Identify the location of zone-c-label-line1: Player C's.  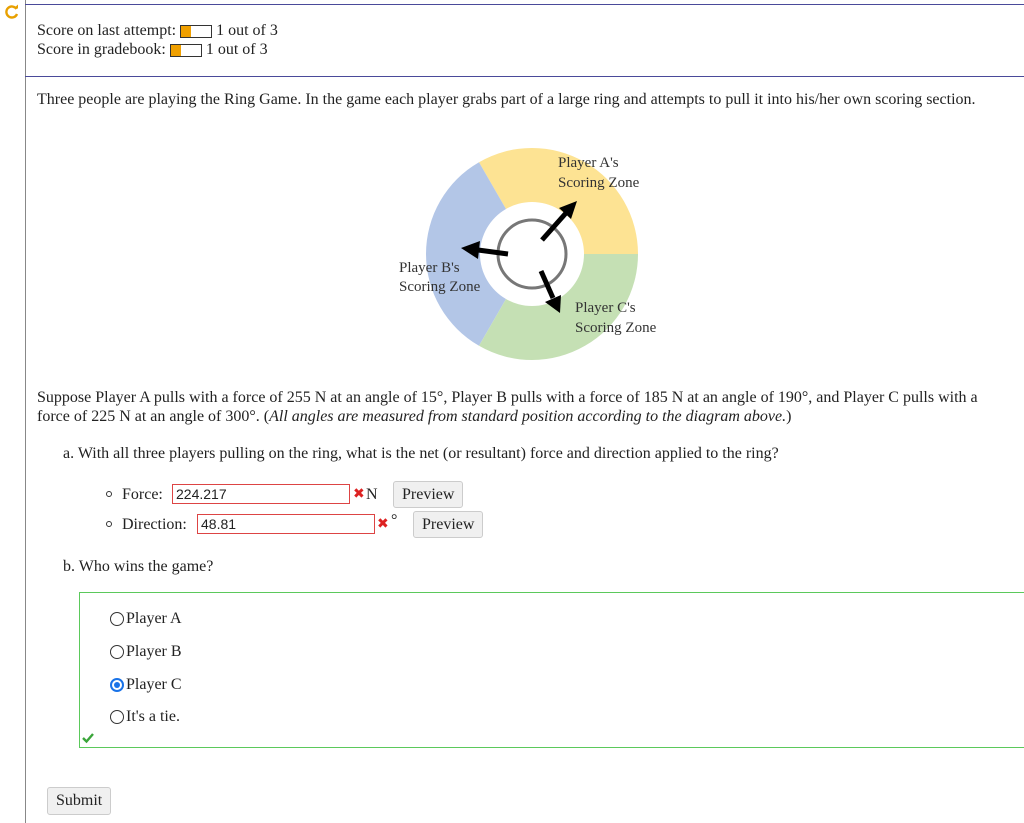
(605, 308).